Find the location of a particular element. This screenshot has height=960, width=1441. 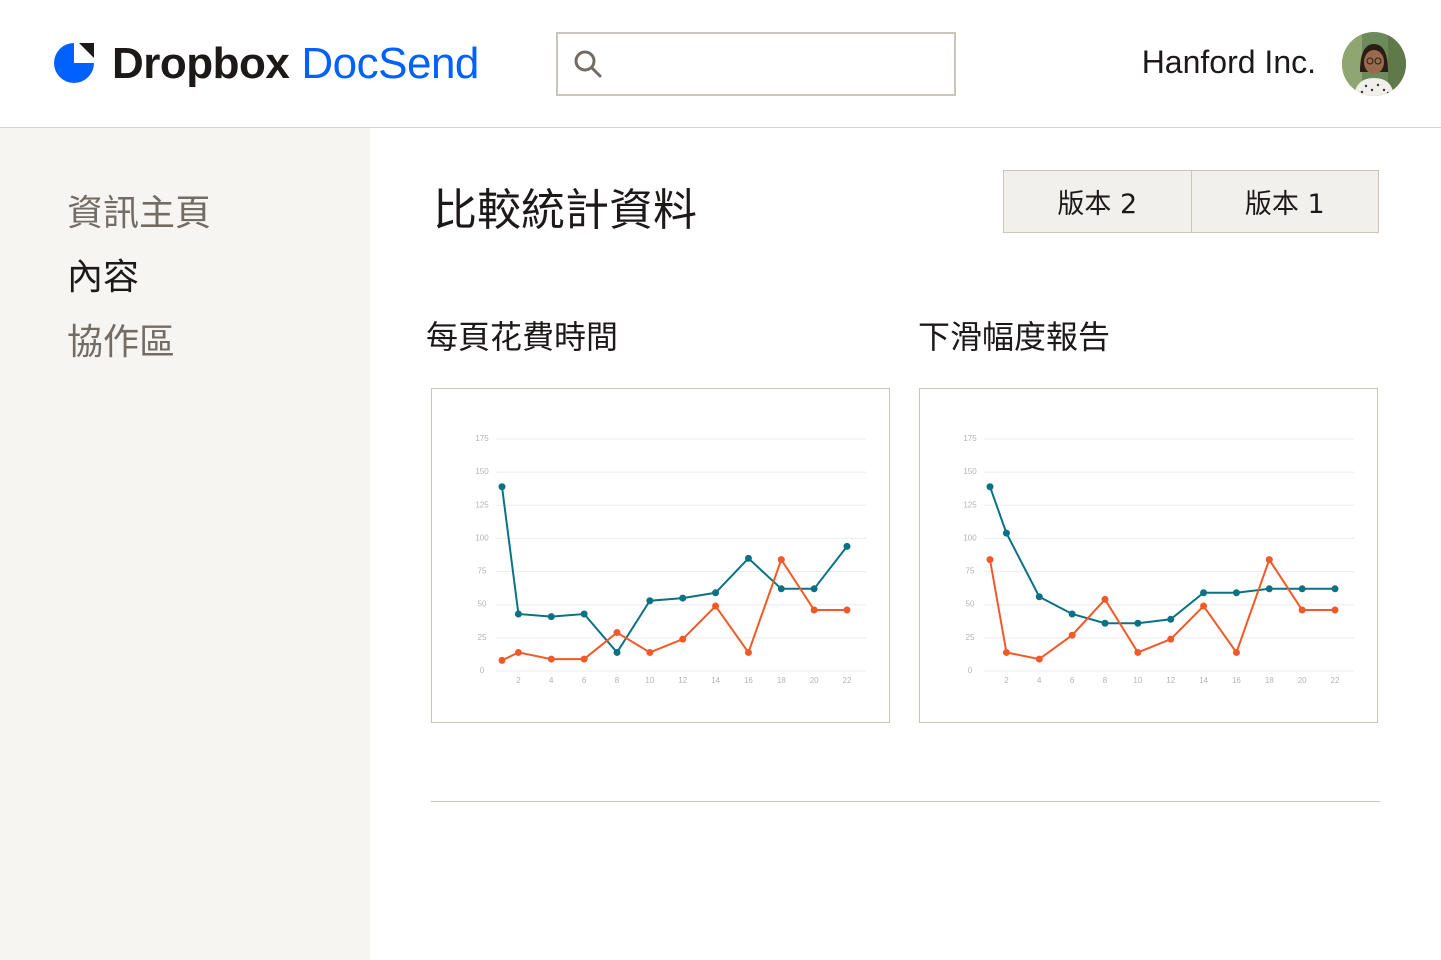

chart-title-time-per-page: 每頁花費時間 is located at coordinates (522, 337).